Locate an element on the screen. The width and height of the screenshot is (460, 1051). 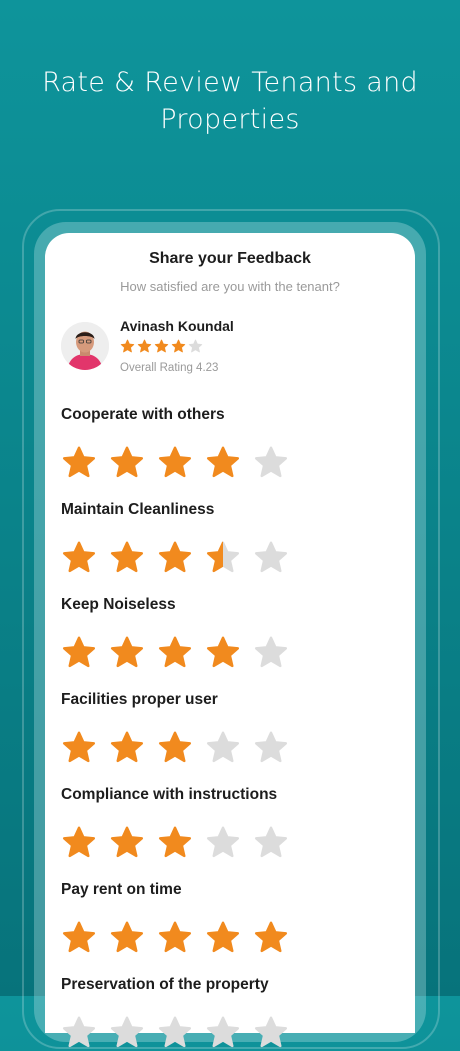
category-label: Facilities proper user is located at coordinates (139, 699).